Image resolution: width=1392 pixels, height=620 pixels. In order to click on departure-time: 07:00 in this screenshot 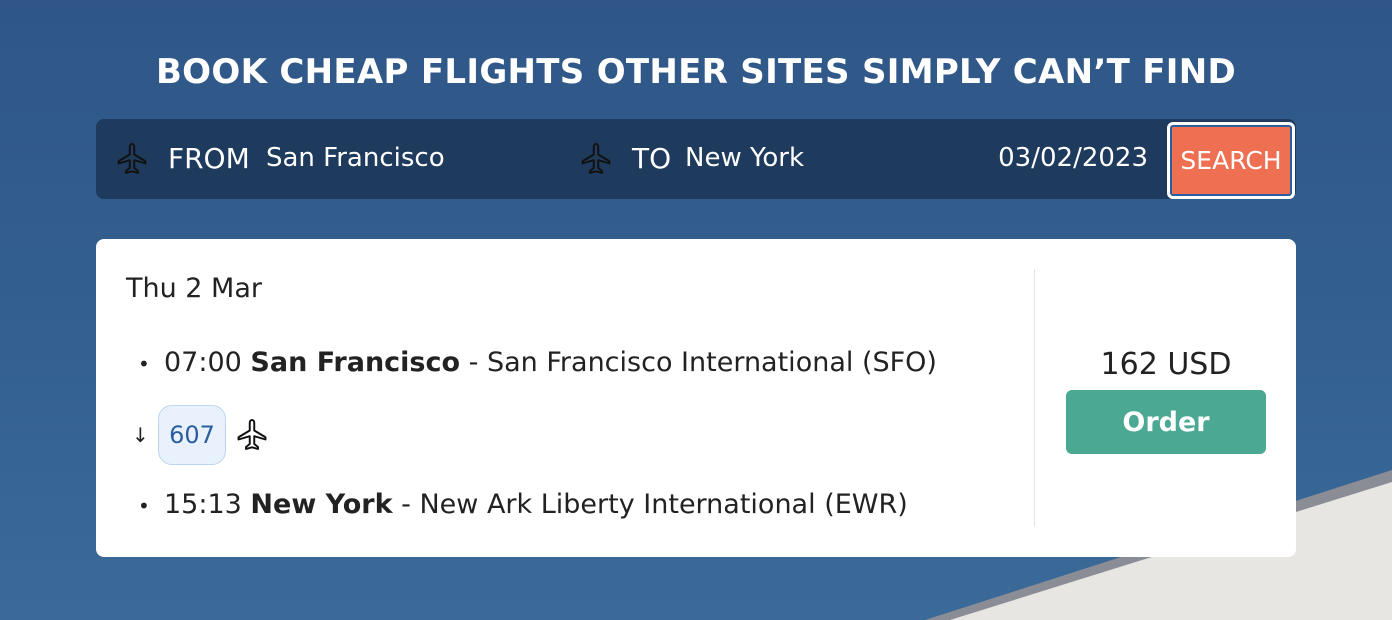, I will do `click(203, 362)`.